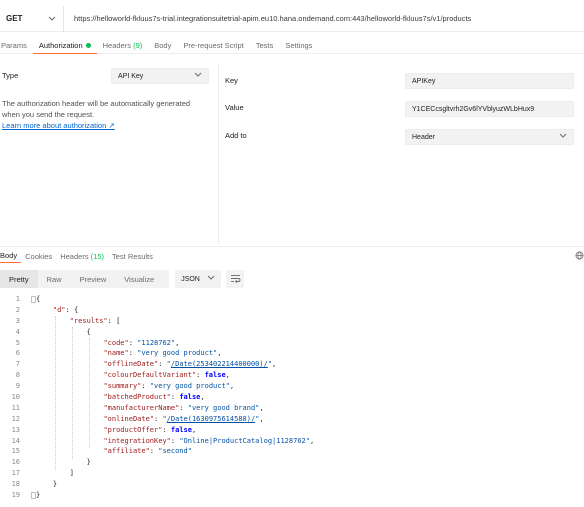 Image resolution: width=584 pixels, height=507 pixels. What do you see at coordinates (126, 451) in the screenshot?
I see `code-token: "affiliate"` at bounding box center [126, 451].